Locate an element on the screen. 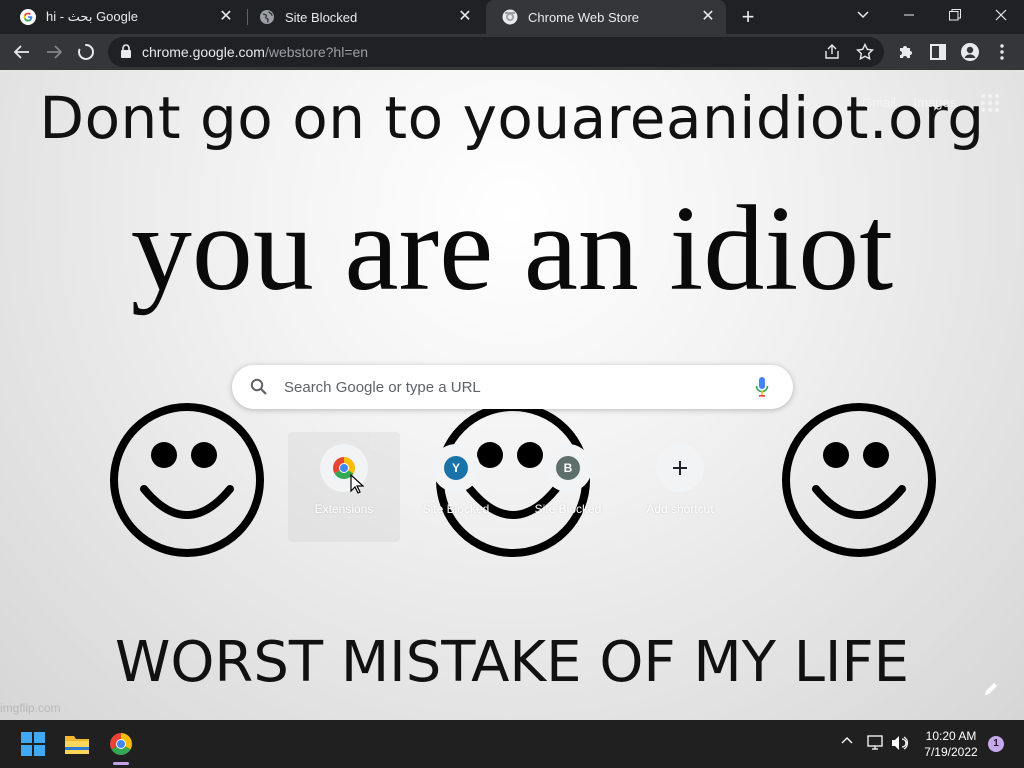 This screenshot has width=1024, height=768. chevron-up-icon is located at coordinates (847, 740).